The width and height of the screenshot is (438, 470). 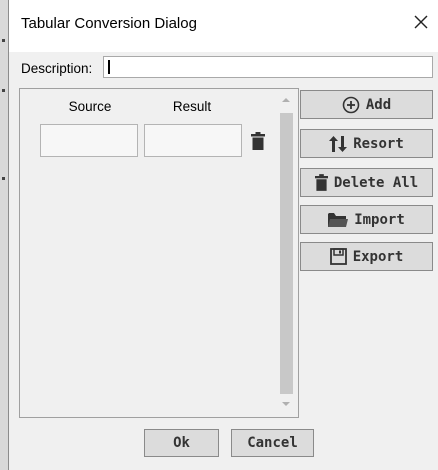 What do you see at coordinates (193, 140) in the screenshot?
I see `result-cell-input` at bounding box center [193, 140].